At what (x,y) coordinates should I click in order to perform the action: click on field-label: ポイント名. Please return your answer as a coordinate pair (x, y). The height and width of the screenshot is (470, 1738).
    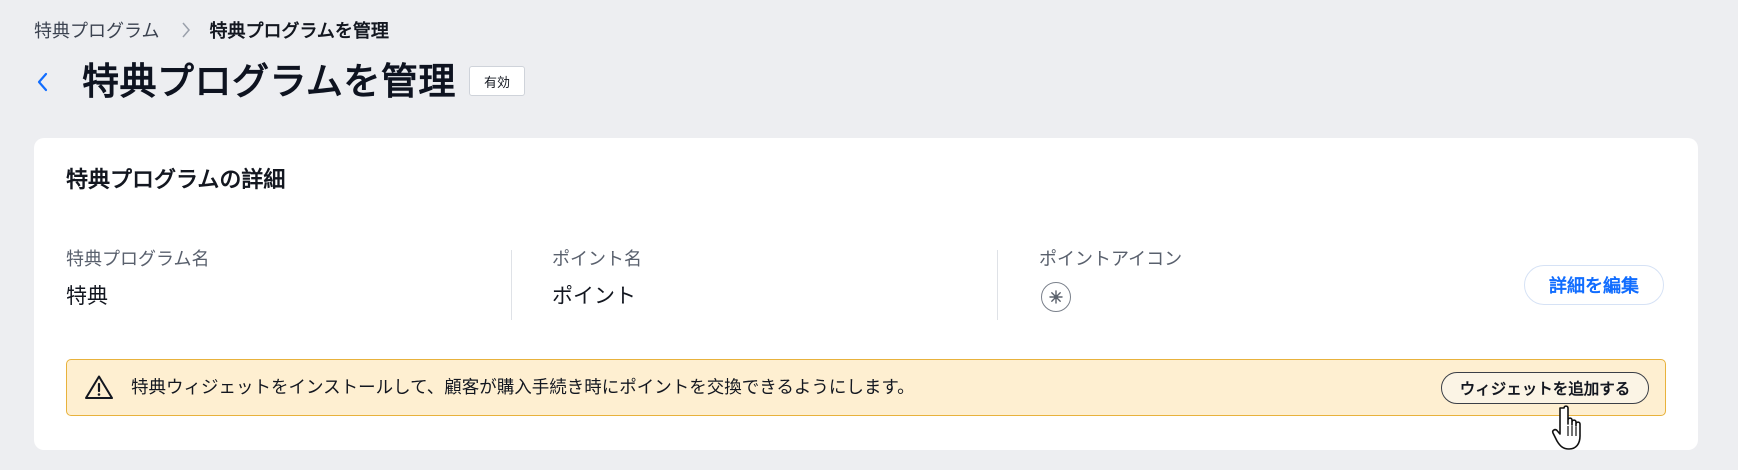
    Looking at the image, I should click on (597, 259).